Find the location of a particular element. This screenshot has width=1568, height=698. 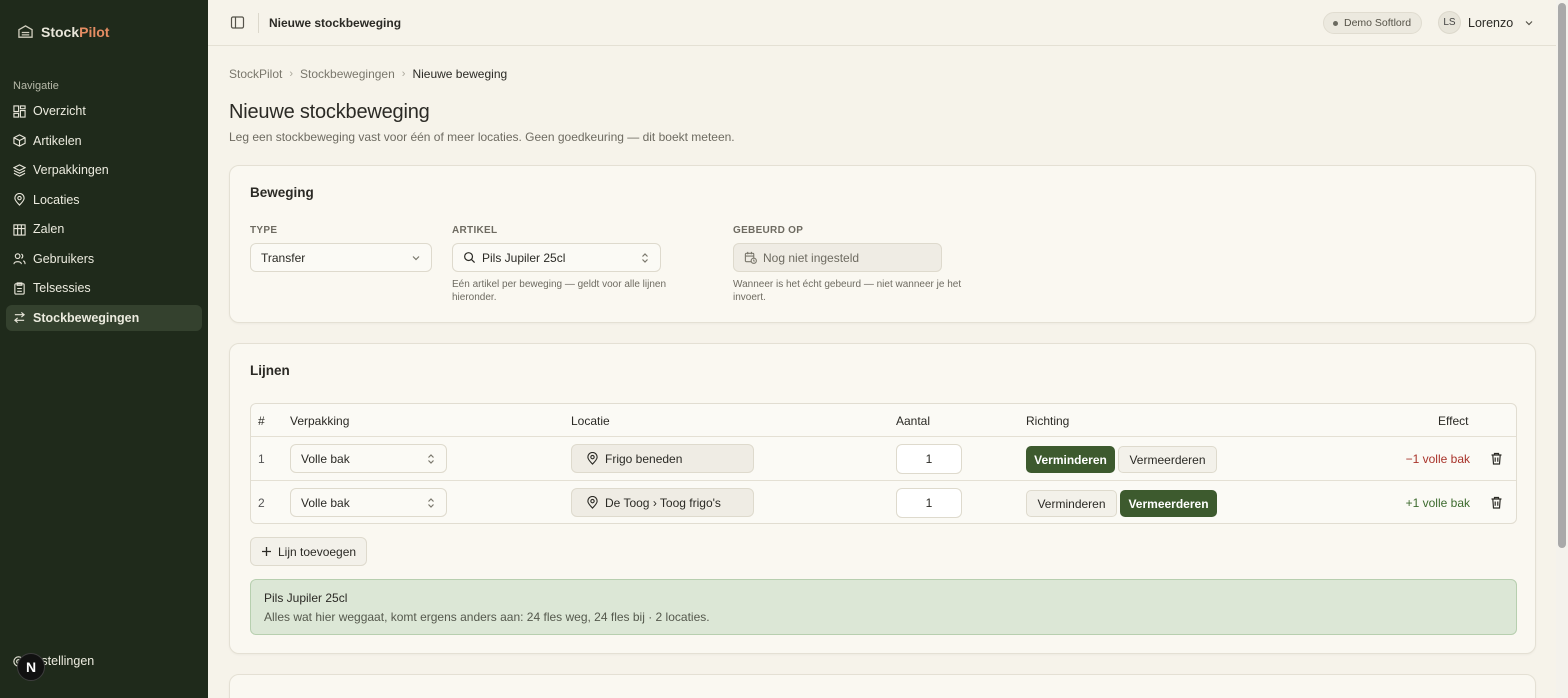

sidebar-item-label: Gebruikers is located at coordinates (64, 258).